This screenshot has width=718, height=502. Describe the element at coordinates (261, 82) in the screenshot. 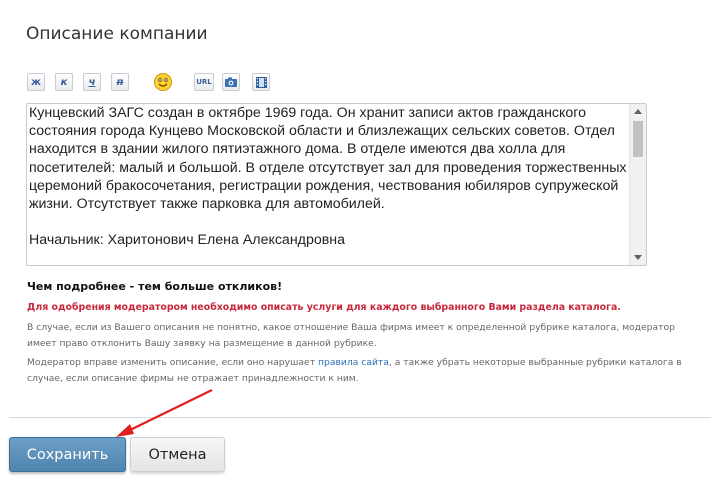

I see `film-icon` at that location.